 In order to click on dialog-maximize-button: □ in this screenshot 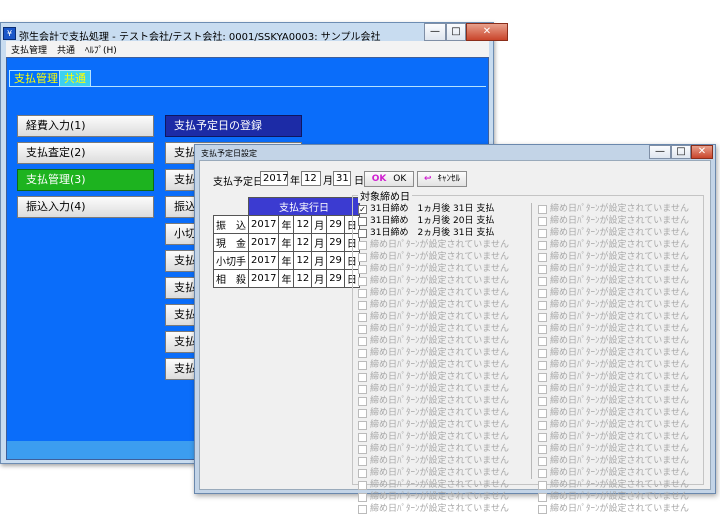, I will do `click(681, 152)`.